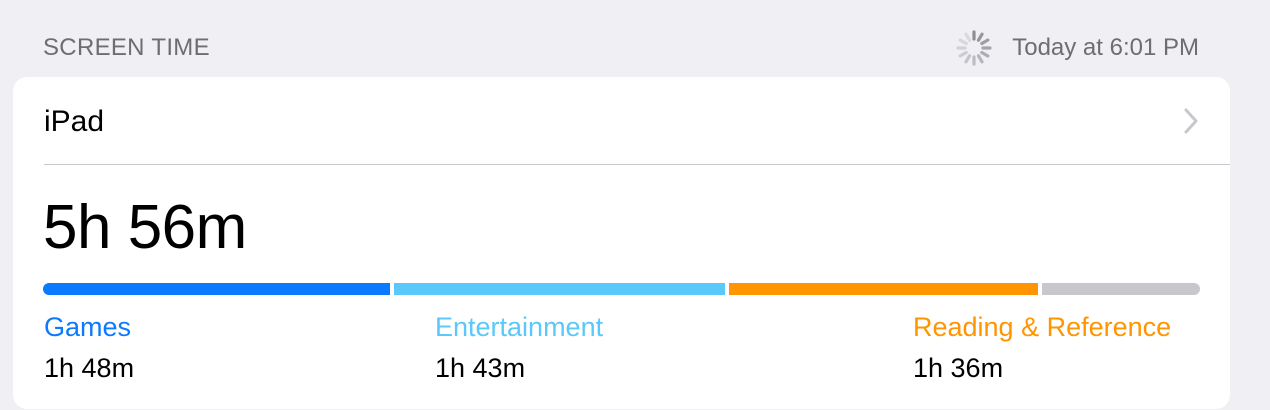 The image size is (1270, 410). Describe the element at coordinates (89, 368) in the screenshot. I see `category-value: 1h 48m` at that location.